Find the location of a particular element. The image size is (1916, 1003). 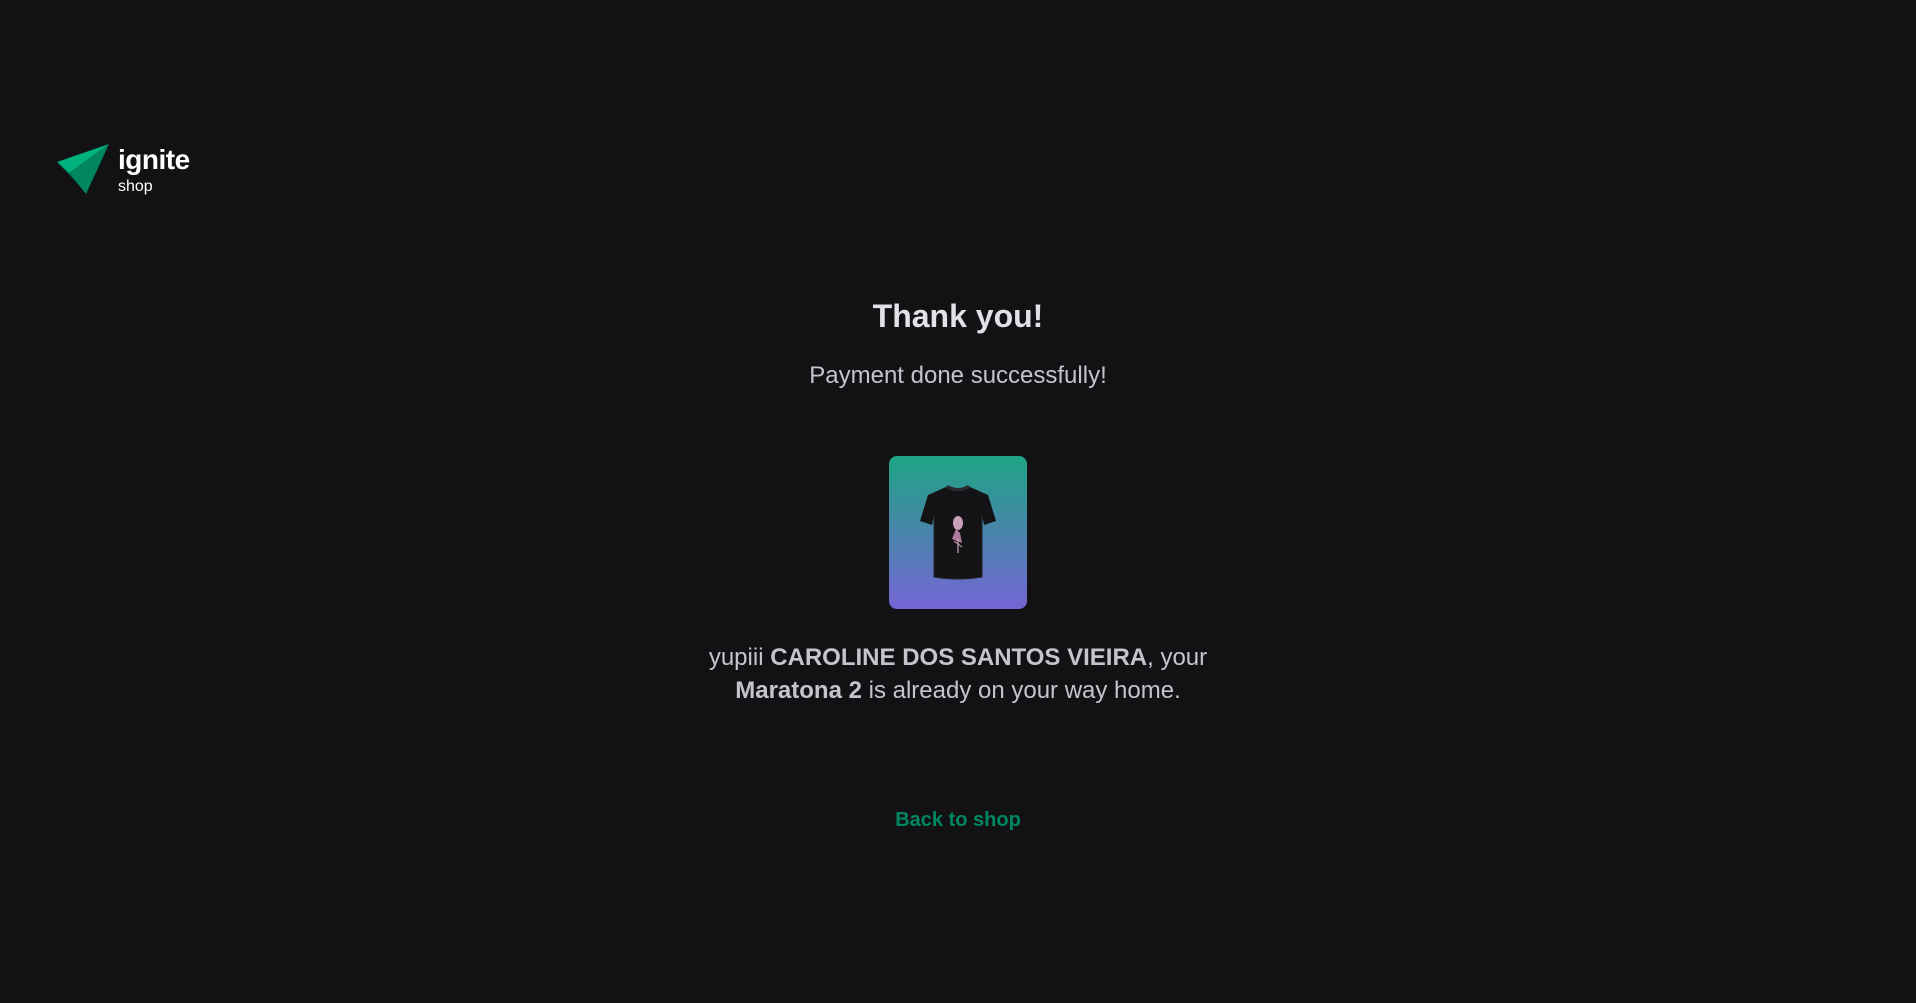

message-suffix: is already on your way home. is located at coordinates (1021, 690).